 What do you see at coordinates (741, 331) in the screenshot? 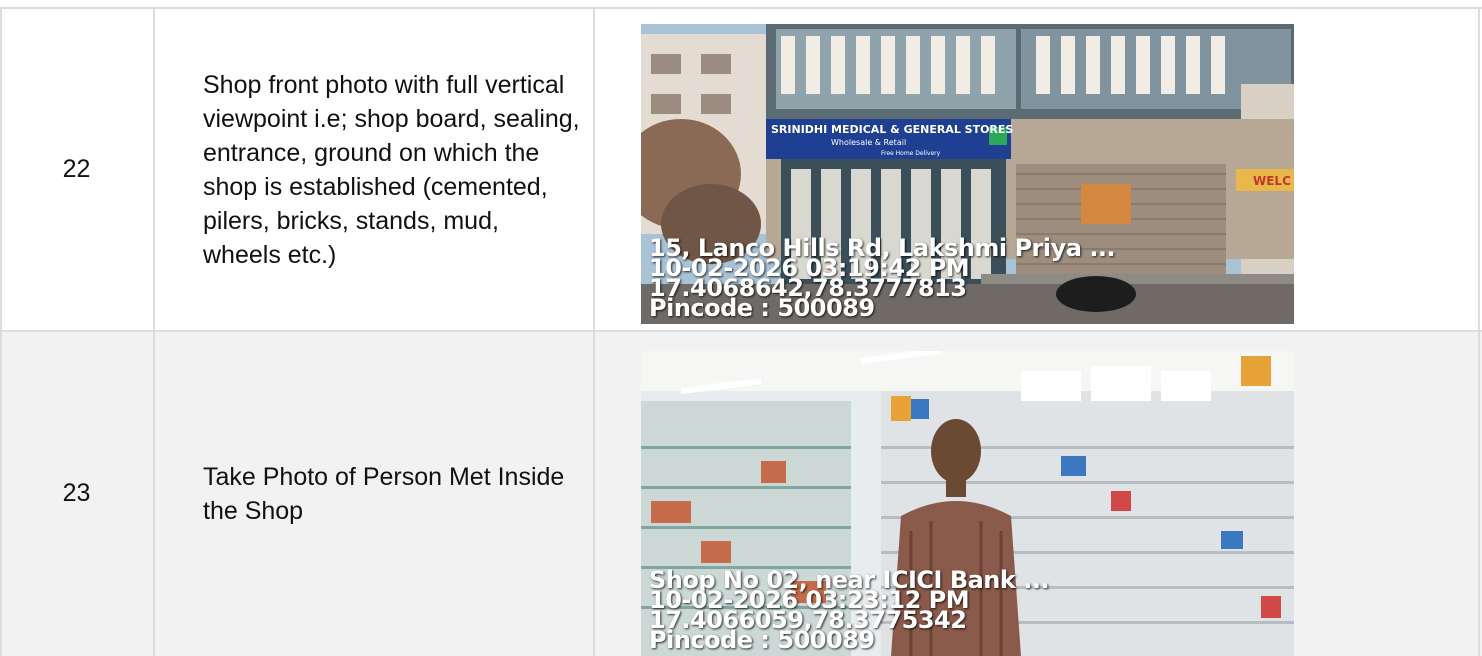
I see `row-divider` at bounding box center [741, 331].